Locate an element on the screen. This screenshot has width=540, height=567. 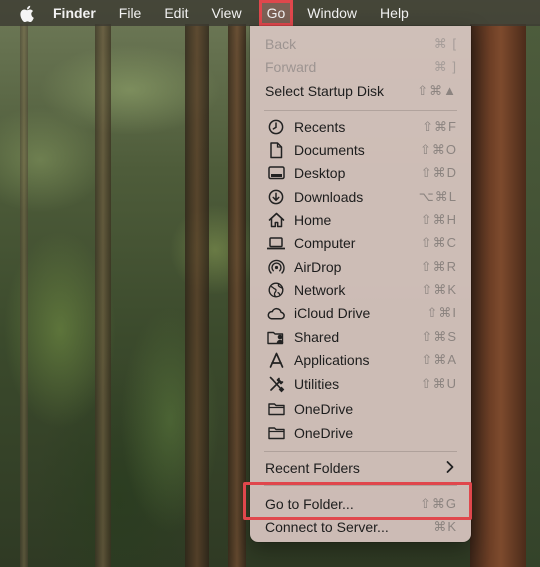
menu-item-go-to-folder: Go to Folder... ⇧⌘G is located at coordinates (360, 503).